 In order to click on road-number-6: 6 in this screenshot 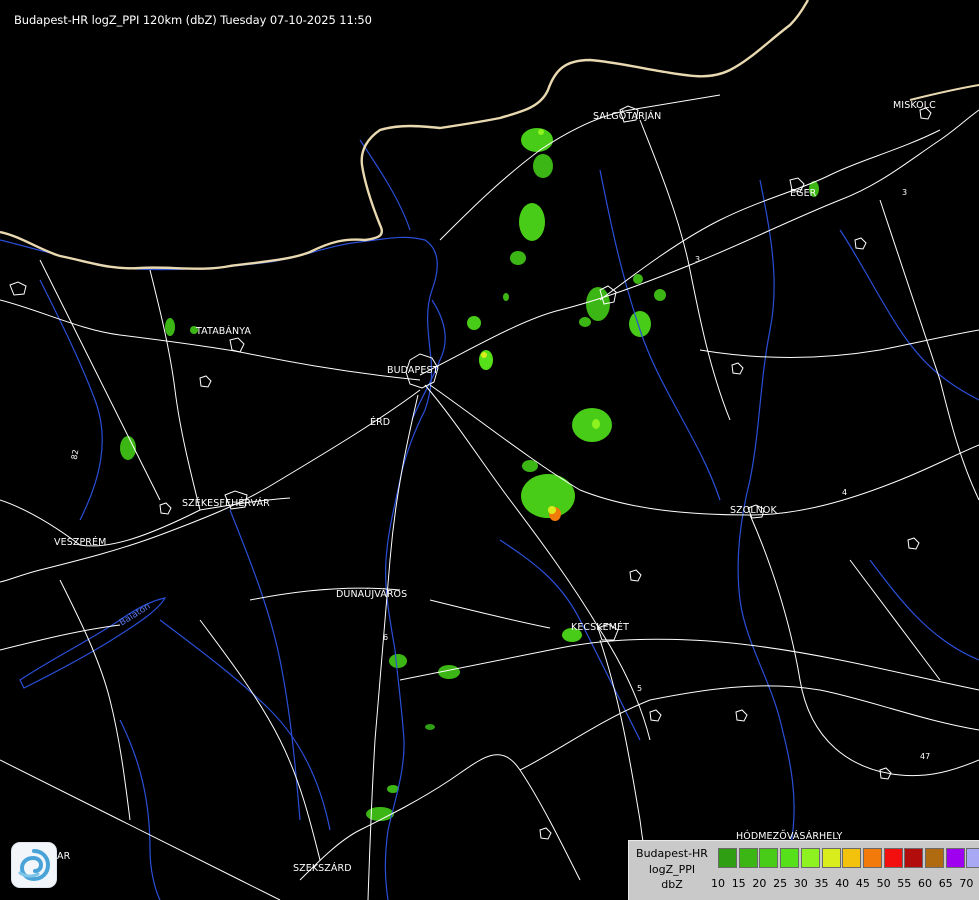, I will do `click(386, 637)`.